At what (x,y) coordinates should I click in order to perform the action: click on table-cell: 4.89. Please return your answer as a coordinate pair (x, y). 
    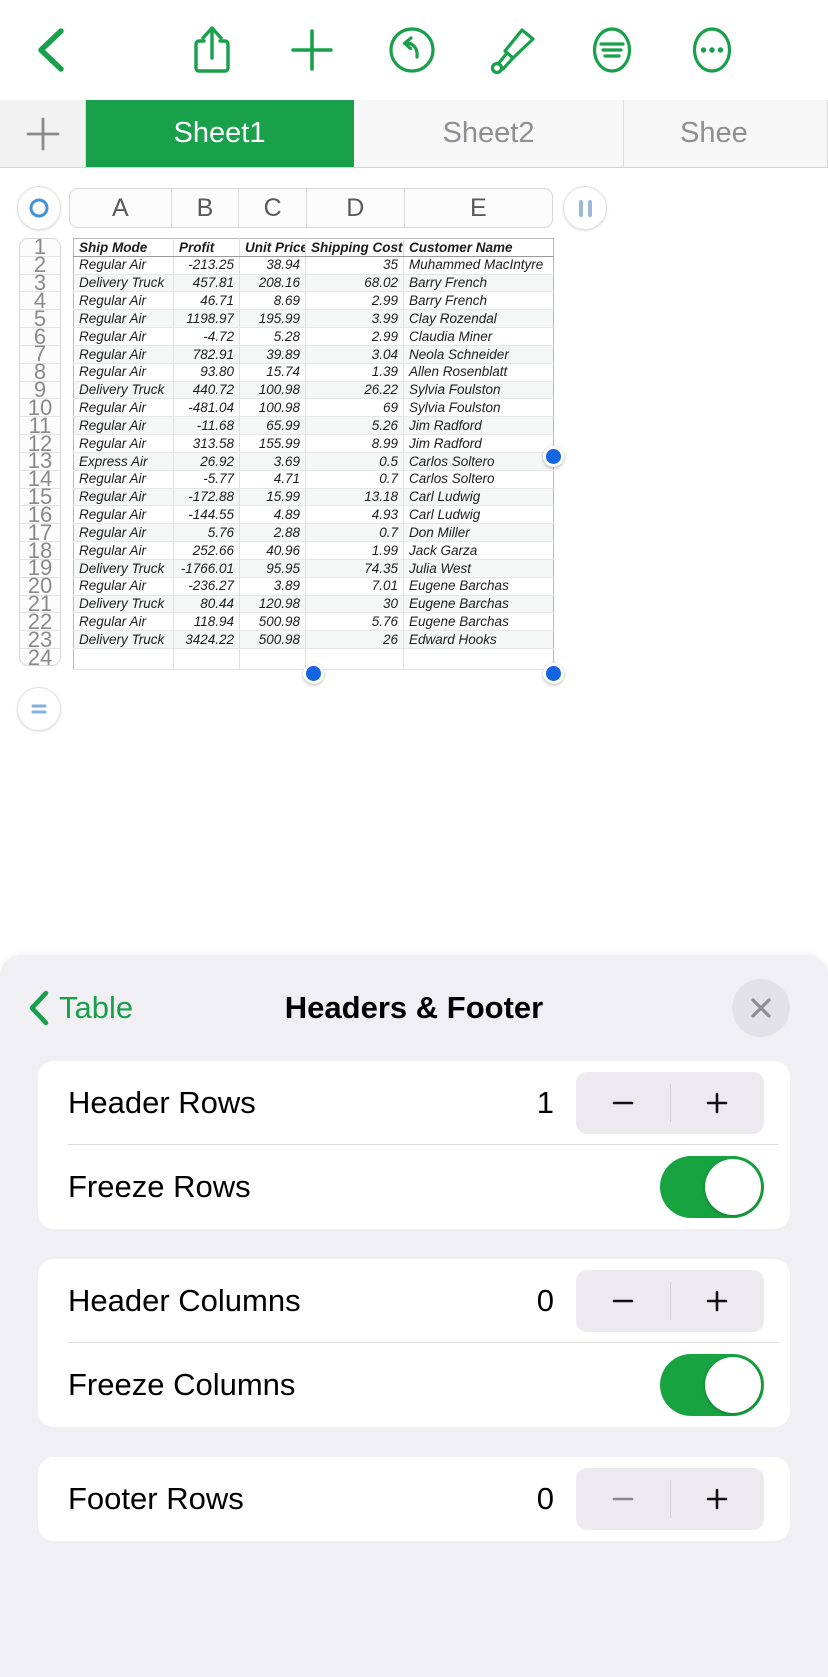
    Looking at the image, I should click on (272, 515).